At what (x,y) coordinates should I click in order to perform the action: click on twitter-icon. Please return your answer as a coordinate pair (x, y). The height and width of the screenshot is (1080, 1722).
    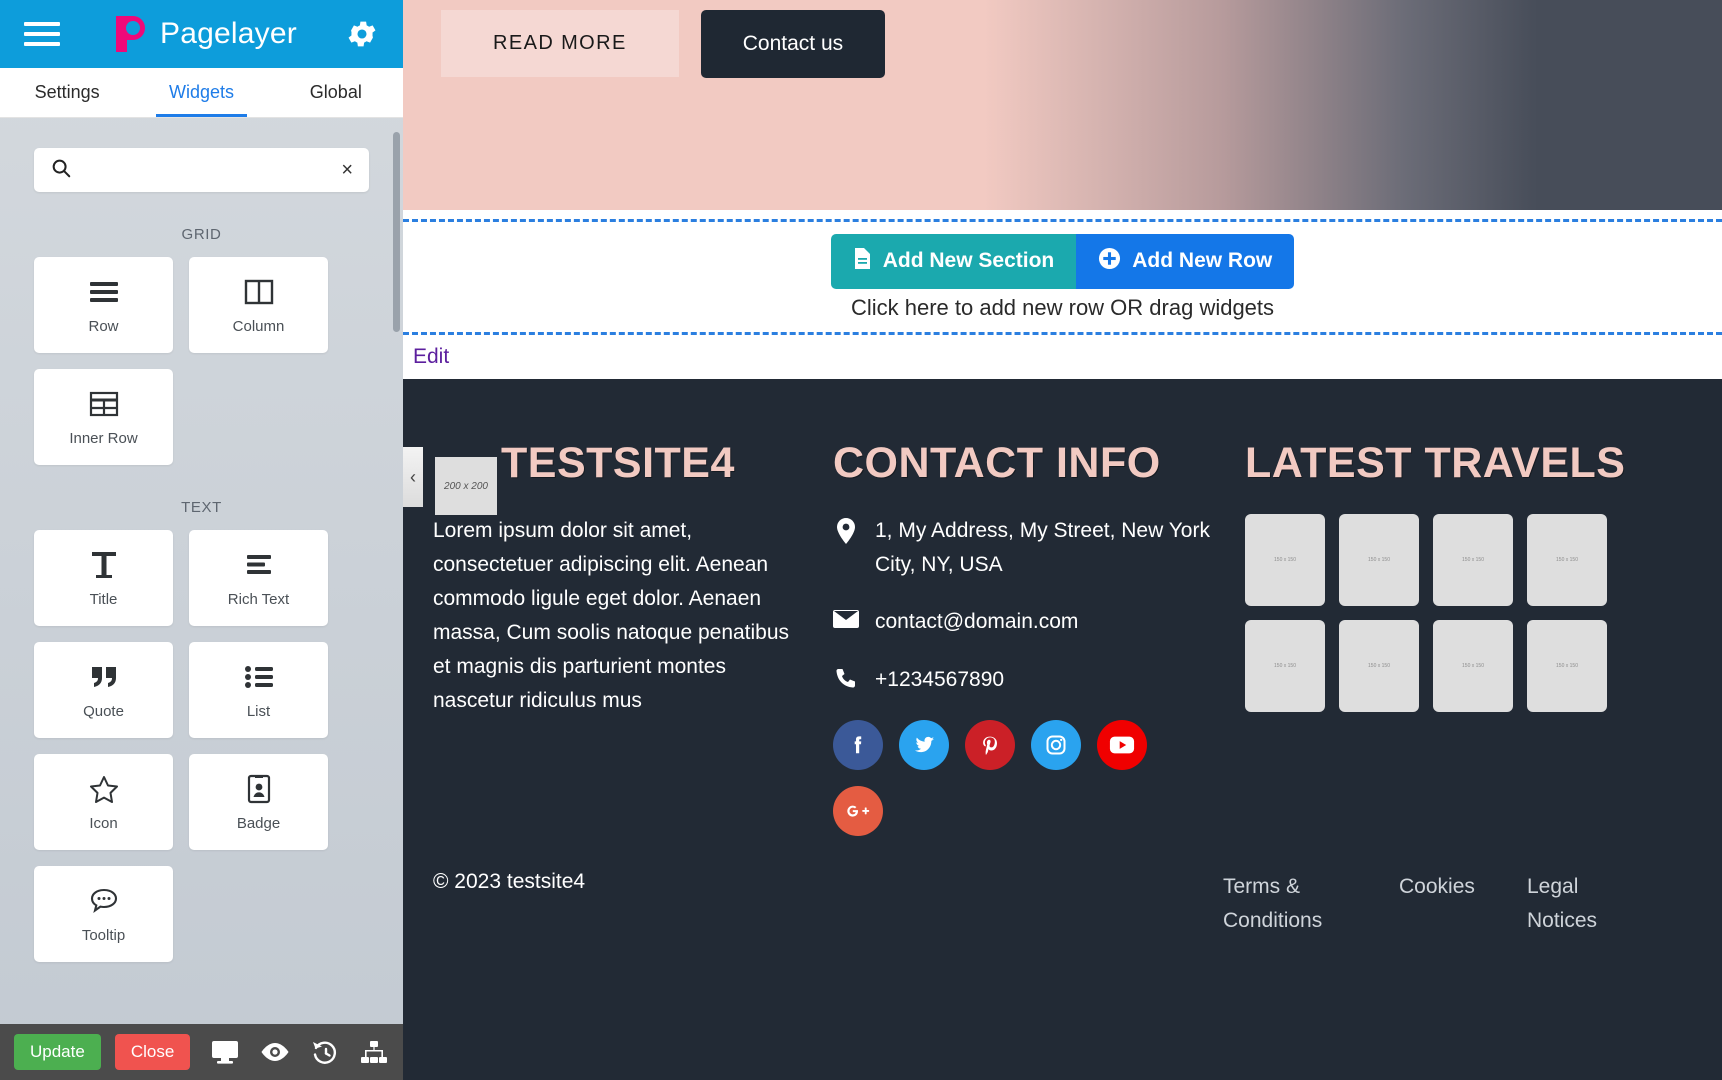
    Looking at the image, I should click on (924, 745).